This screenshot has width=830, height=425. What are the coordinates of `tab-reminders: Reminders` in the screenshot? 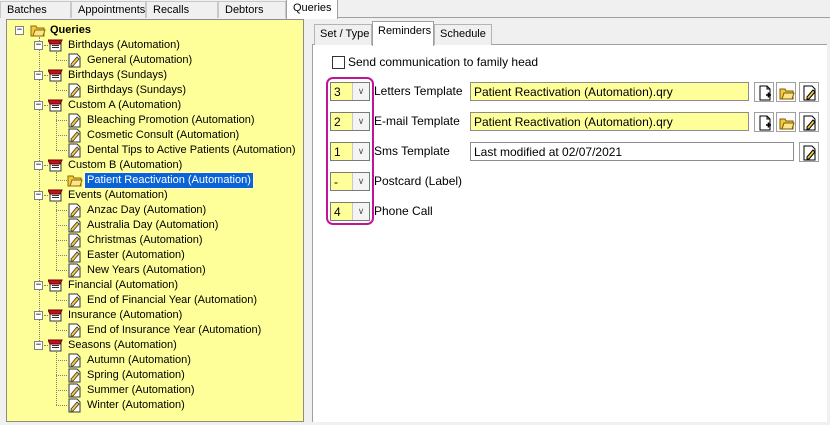 It's located at (403, 33).